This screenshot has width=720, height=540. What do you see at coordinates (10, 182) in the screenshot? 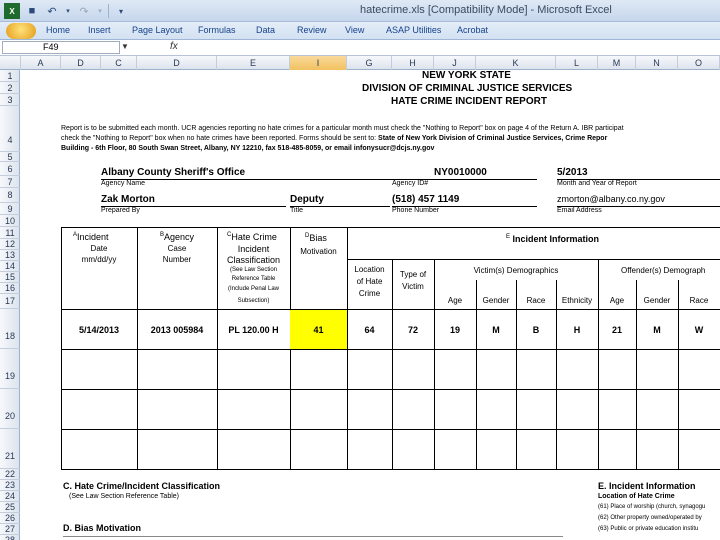
I see `row-header: 7` at bounding box center [10, 182].